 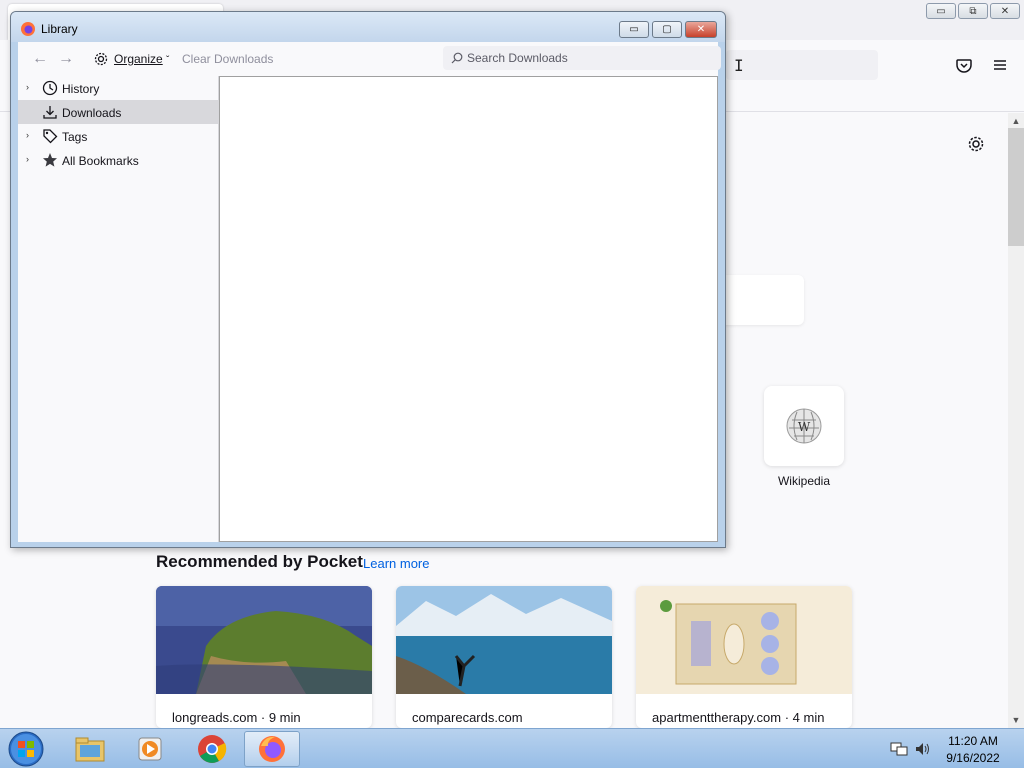 What do you see at coordinates (964, 65) in the screenshot?
I see `pocket-icon` at bounding box center [964, 65].